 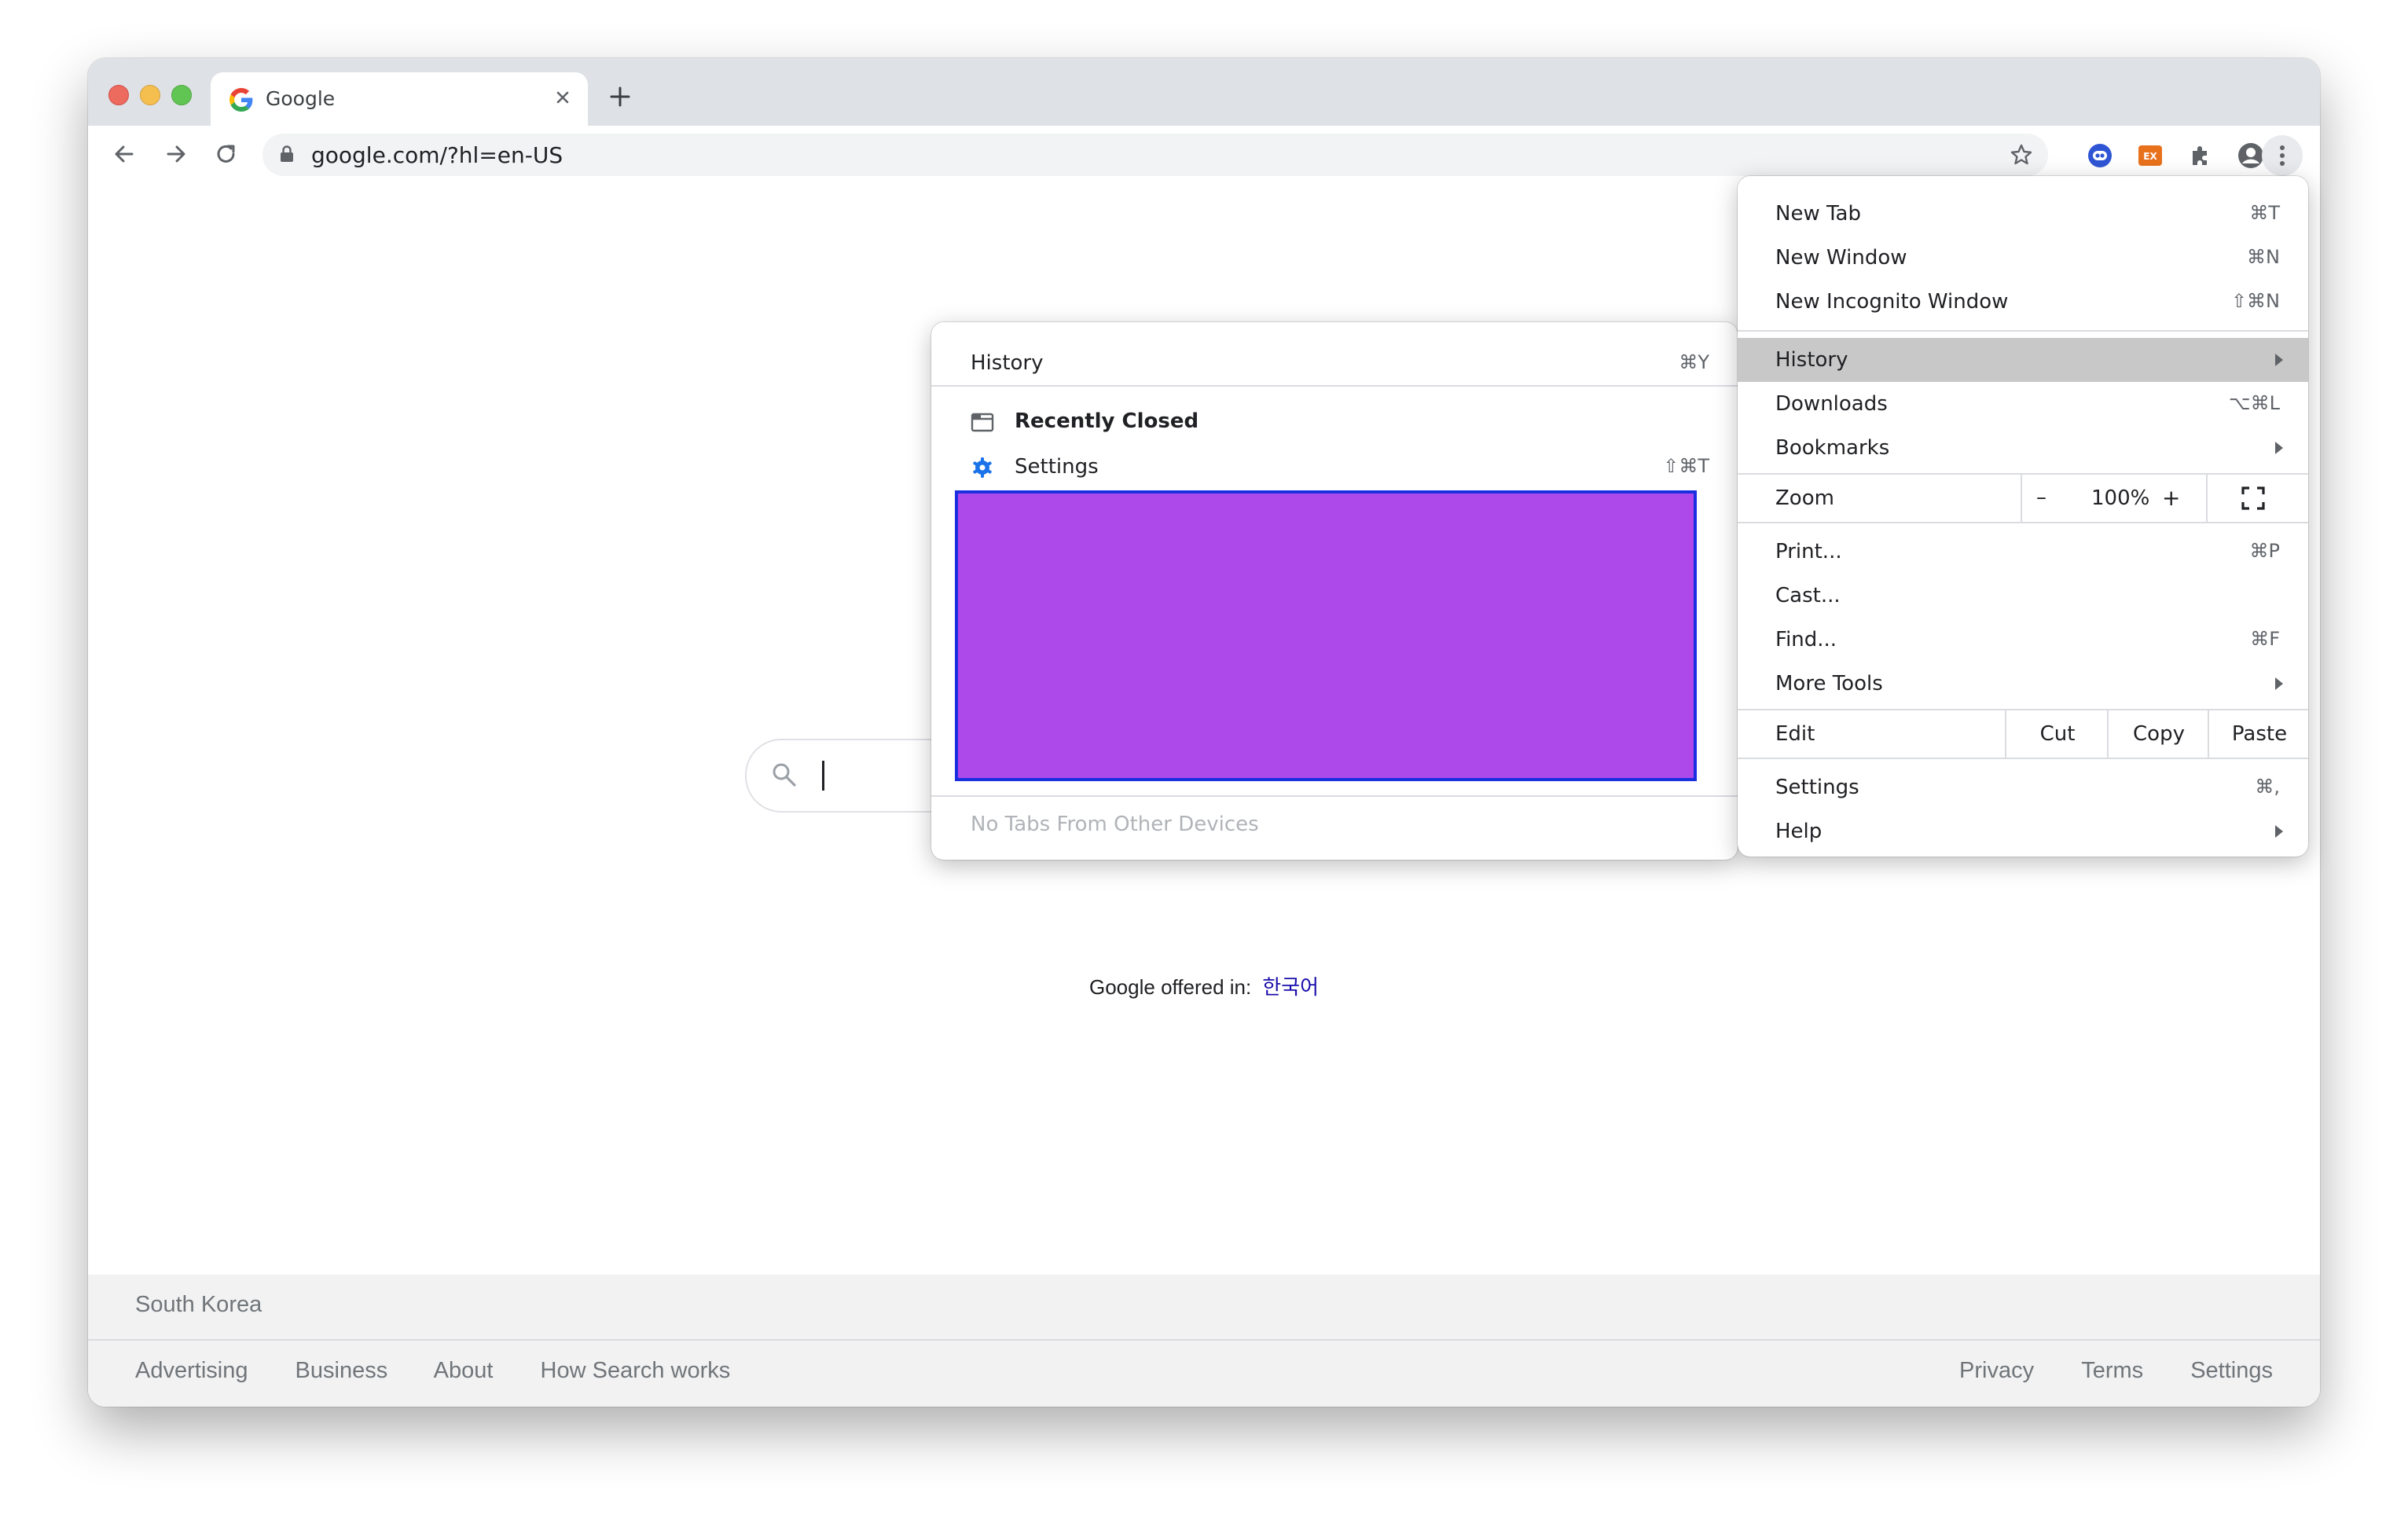 I want to click on tab-google: Google, so click(x=399, y=99).